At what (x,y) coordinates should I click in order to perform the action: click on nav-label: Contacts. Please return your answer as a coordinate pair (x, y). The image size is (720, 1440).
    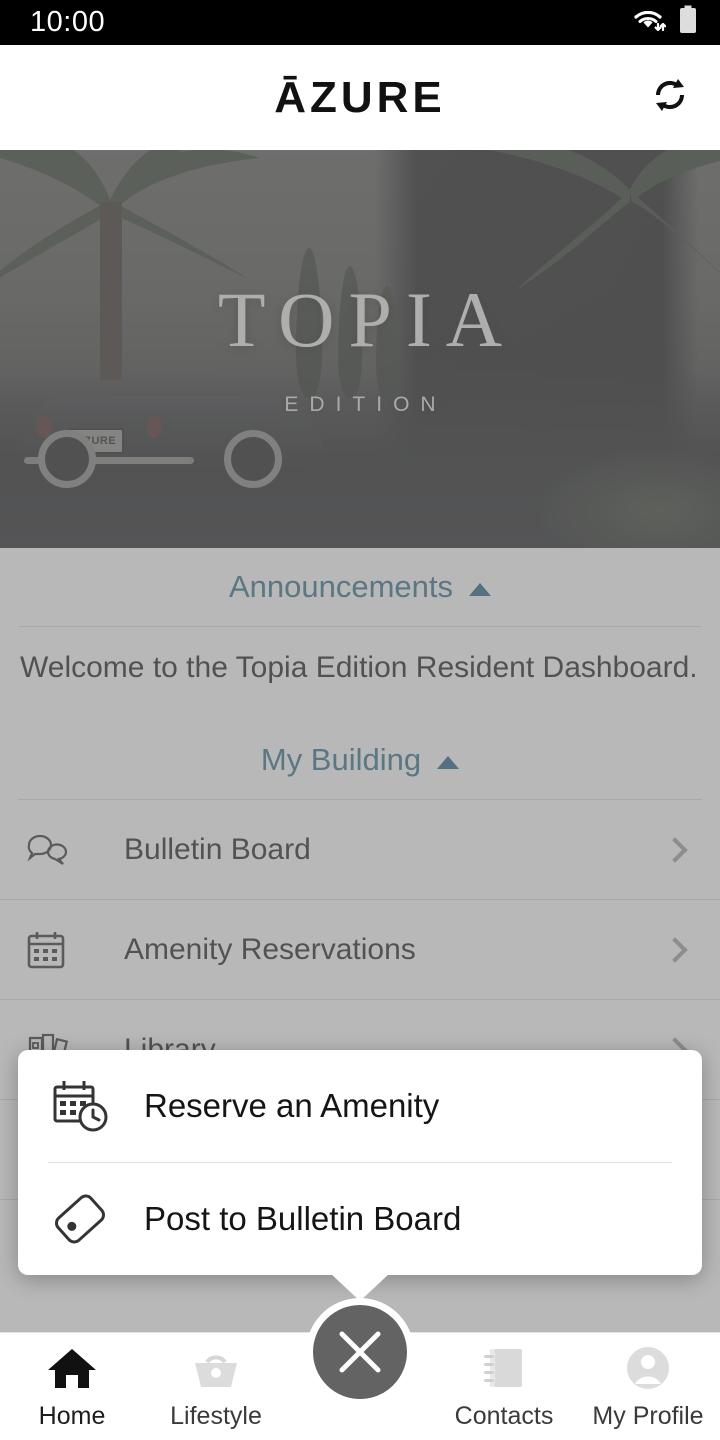
    Looking at the image, I should click on (504, 1416).